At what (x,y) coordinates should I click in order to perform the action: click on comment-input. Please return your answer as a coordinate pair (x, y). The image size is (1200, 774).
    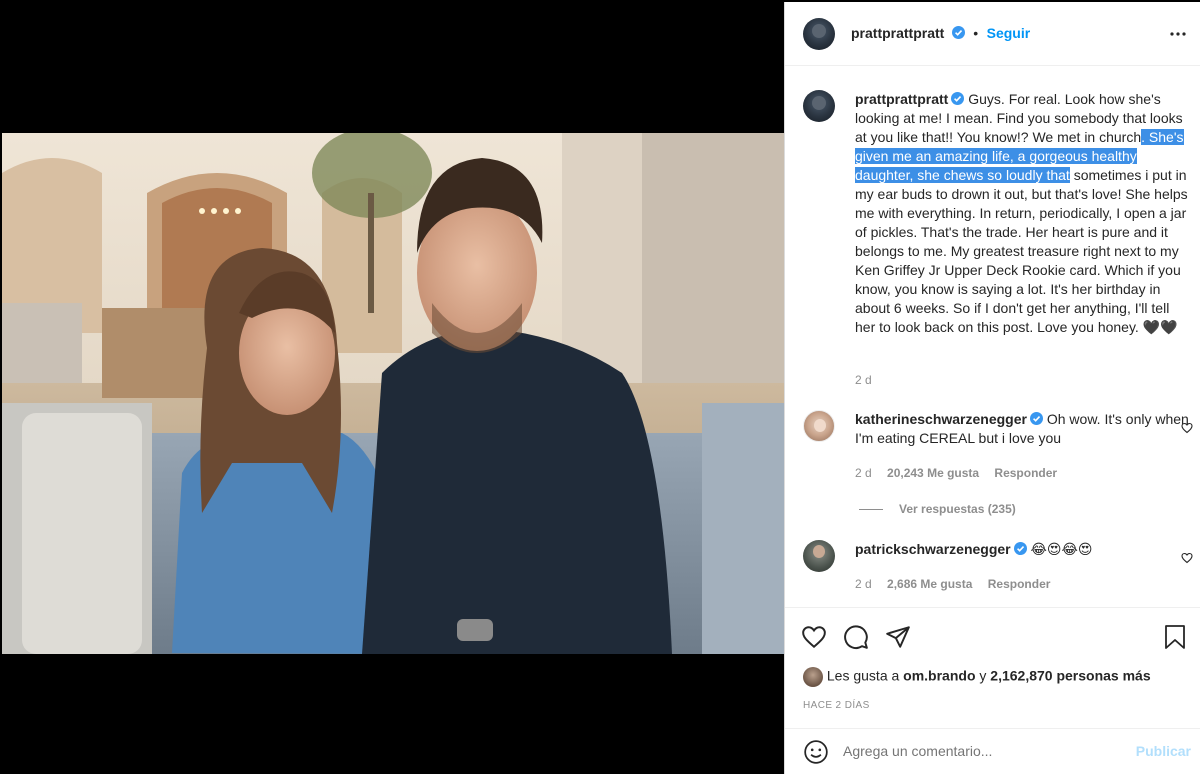
    Looking at the image, I should click on (983, 751).